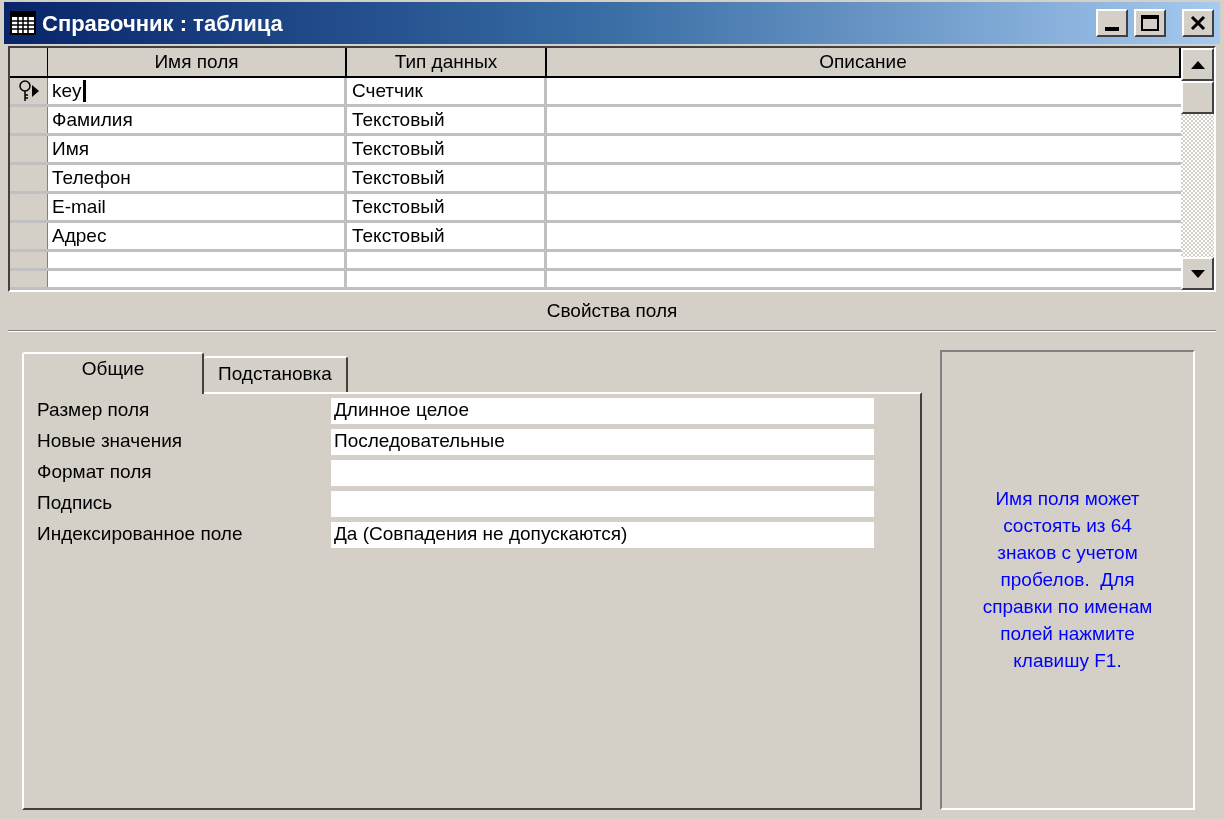  I want to click on property-label: Новые значения, so click(110, 441).